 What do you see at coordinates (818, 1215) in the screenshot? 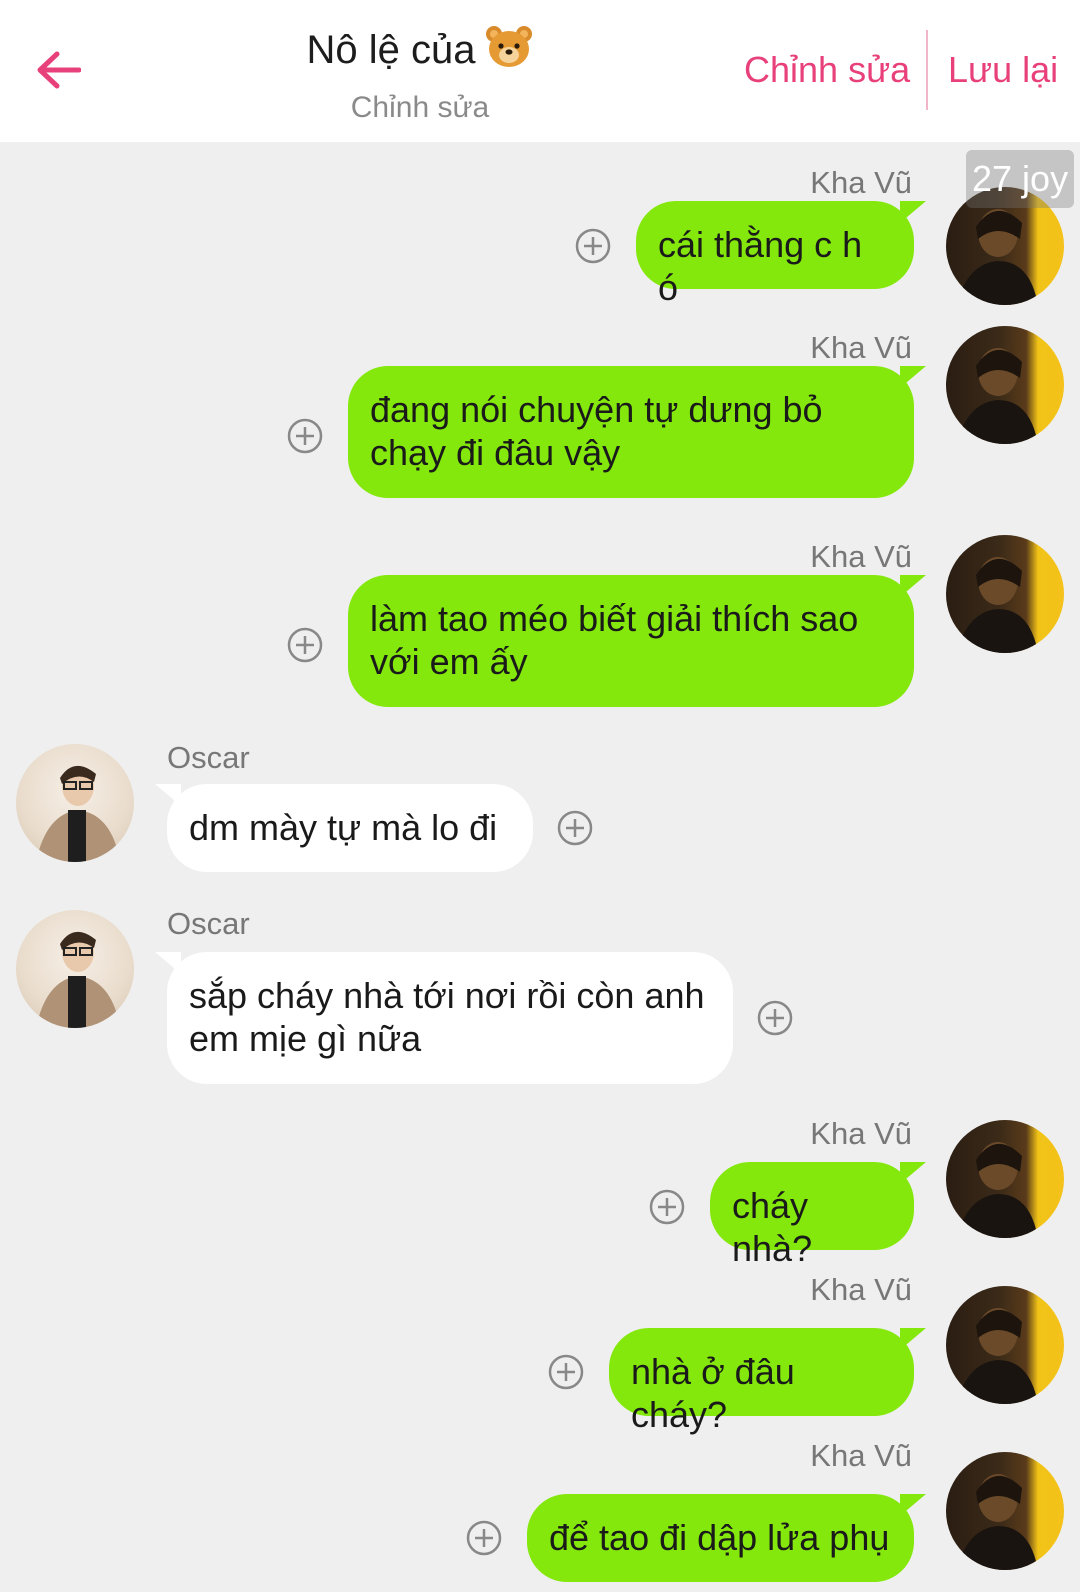
I see `message-bubble: cháy nhà?` at bounding box center [818, 1215].